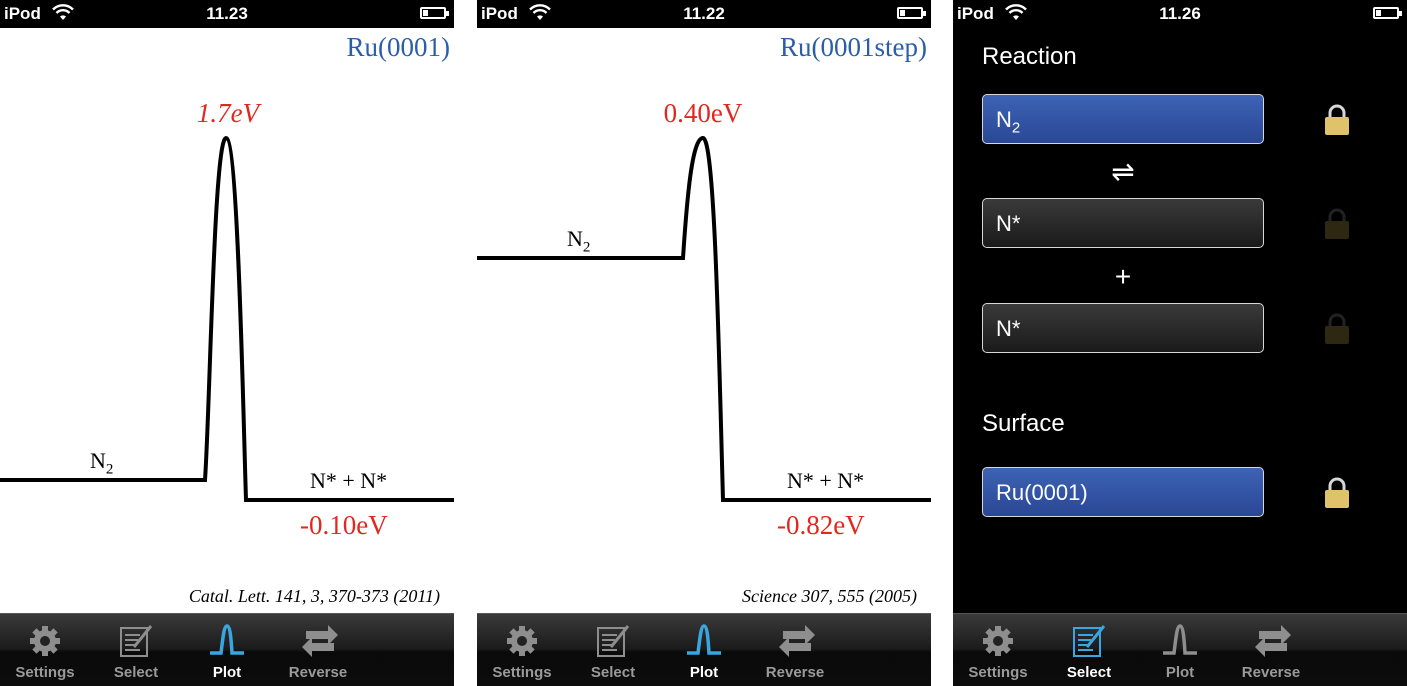 This screenshot has width=1407, height=686. Describe the element at coordinates (1123, 276) in the screenshot. I see `plus-sign: +` at that location.